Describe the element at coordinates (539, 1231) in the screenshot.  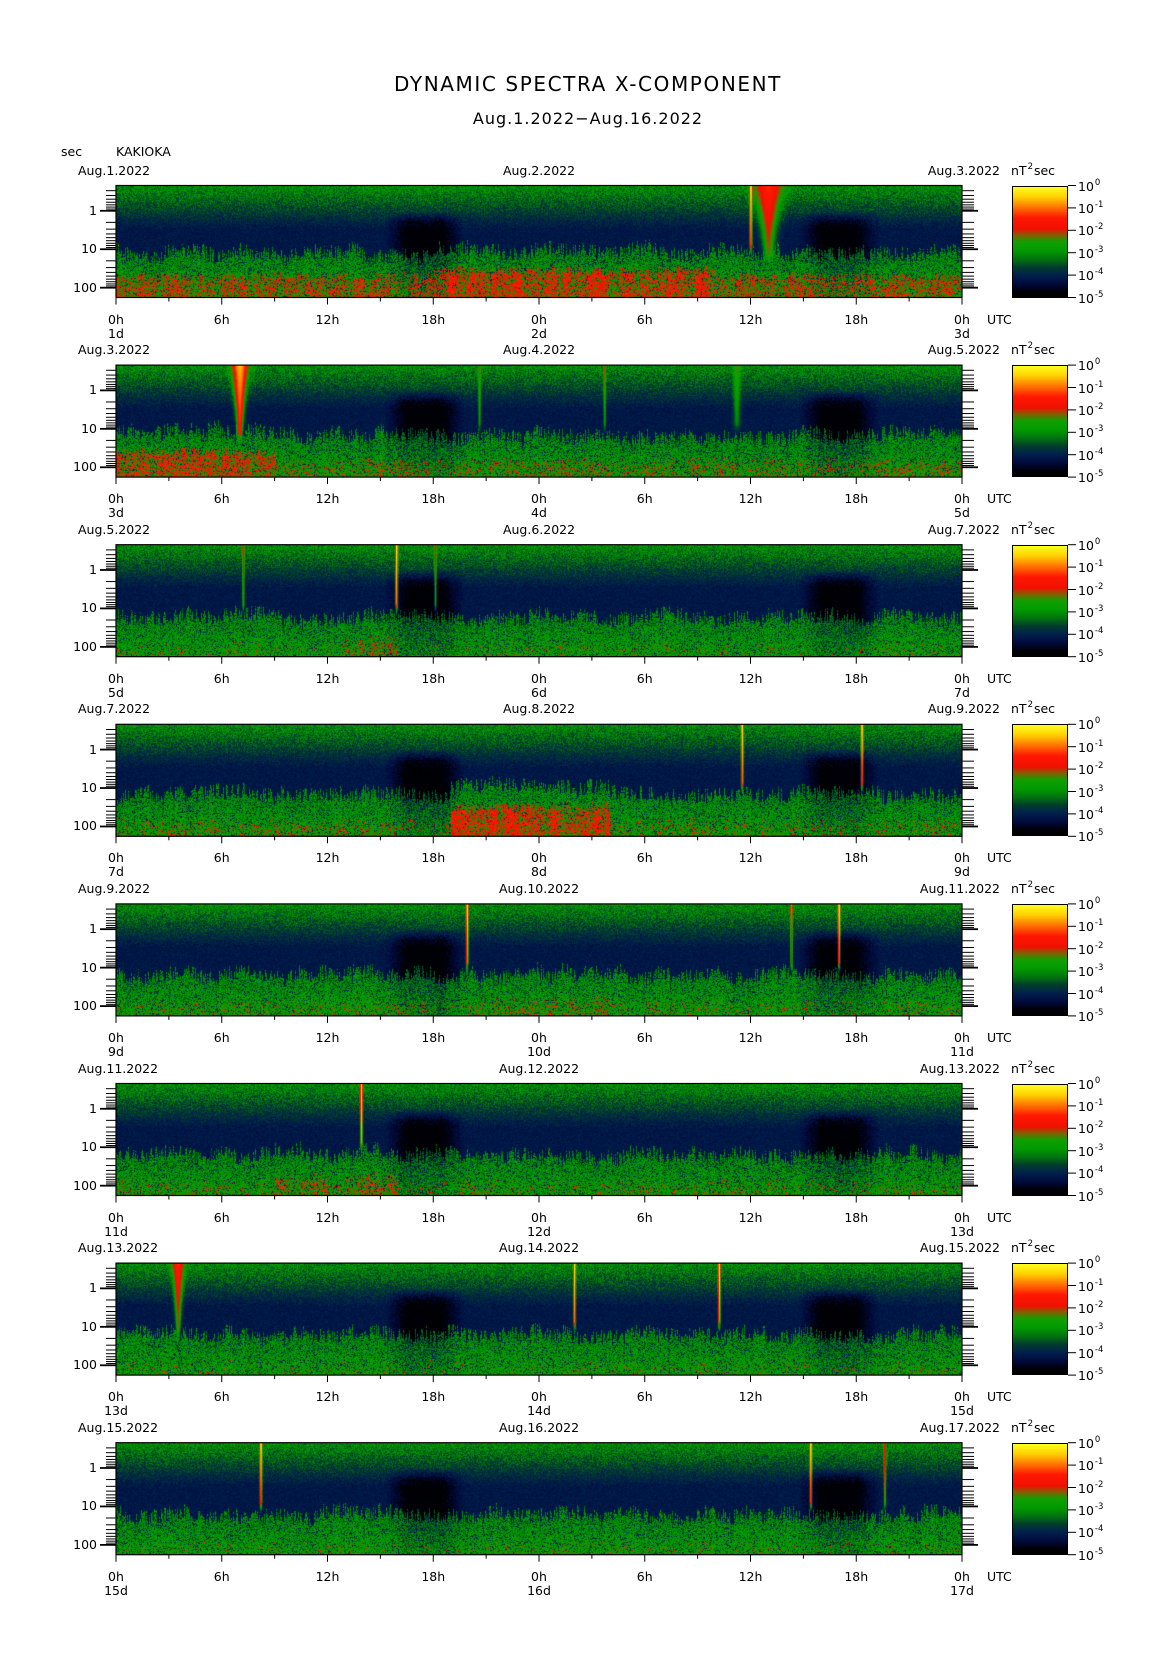
I see `day-label: 12d` at that location.